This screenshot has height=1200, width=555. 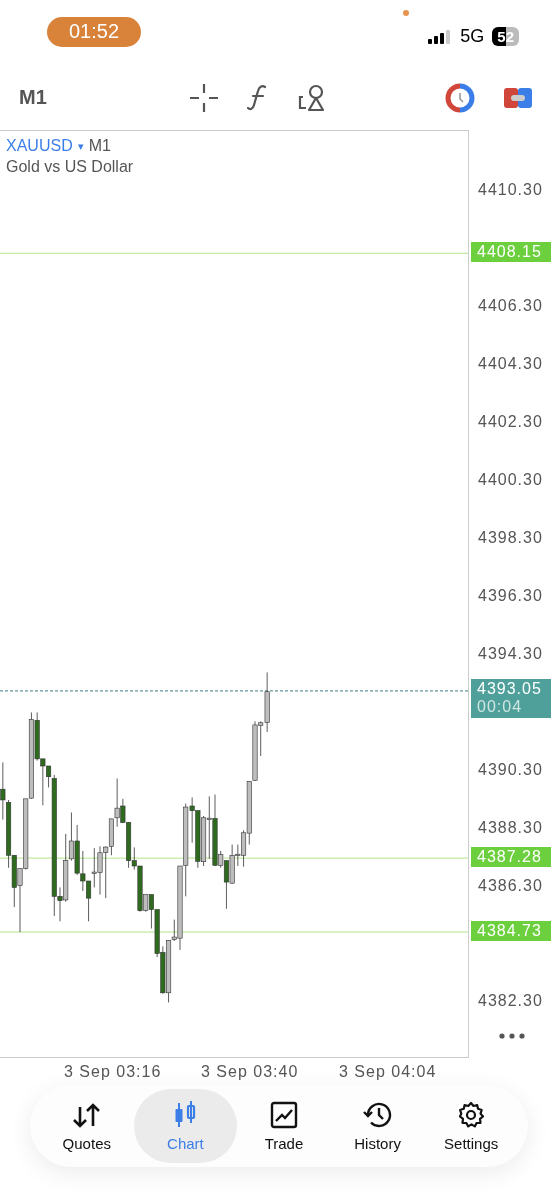 I want to click on line-chart-icon, so click(x=283, y=1114).